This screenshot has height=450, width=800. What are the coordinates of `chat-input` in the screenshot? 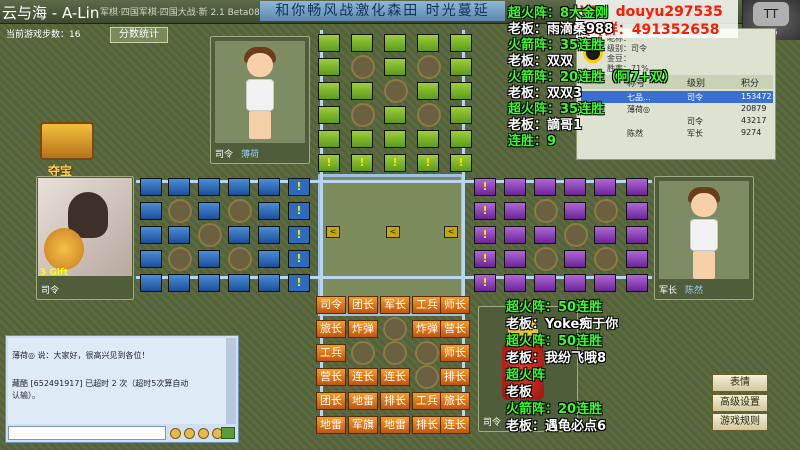 It's located at (87, 433).